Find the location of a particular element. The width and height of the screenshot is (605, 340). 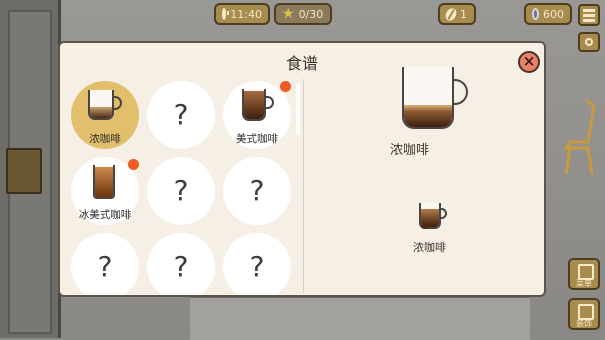

recipe-name: 美式咖啡 is located at coordinates (257, 139).